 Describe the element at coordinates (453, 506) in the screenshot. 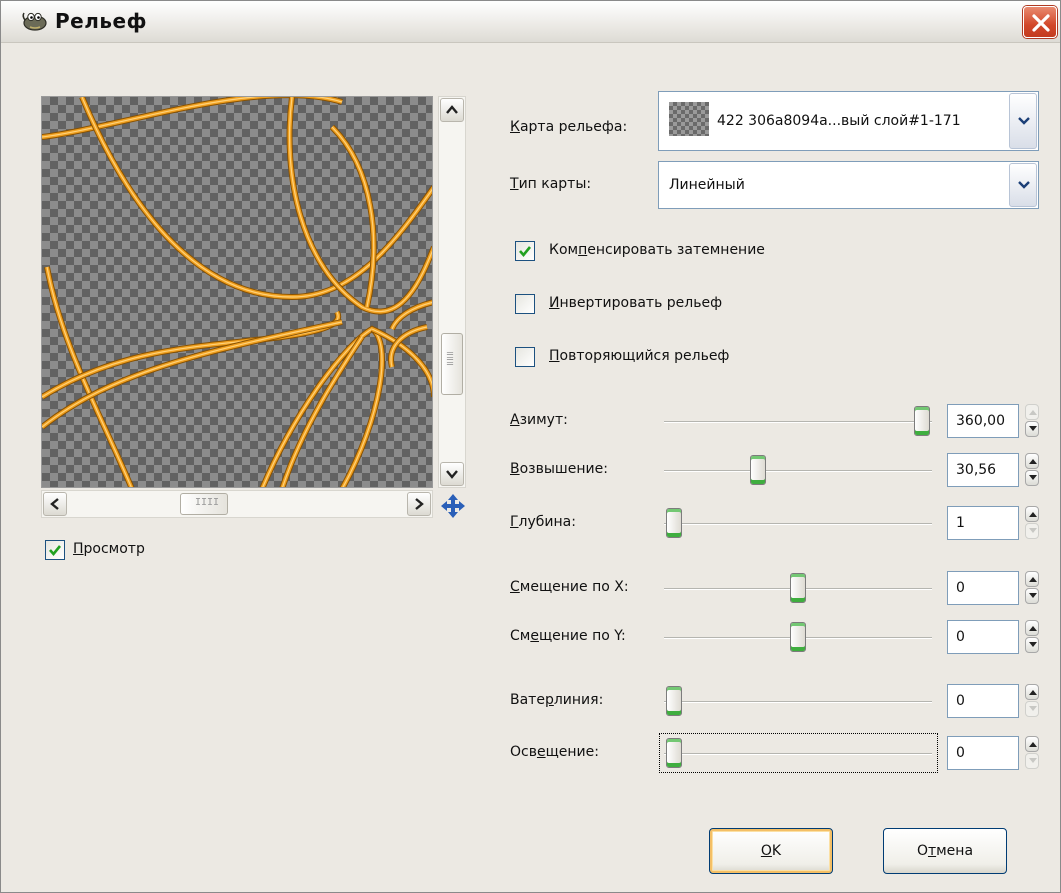

I see `move-icon` at that location.